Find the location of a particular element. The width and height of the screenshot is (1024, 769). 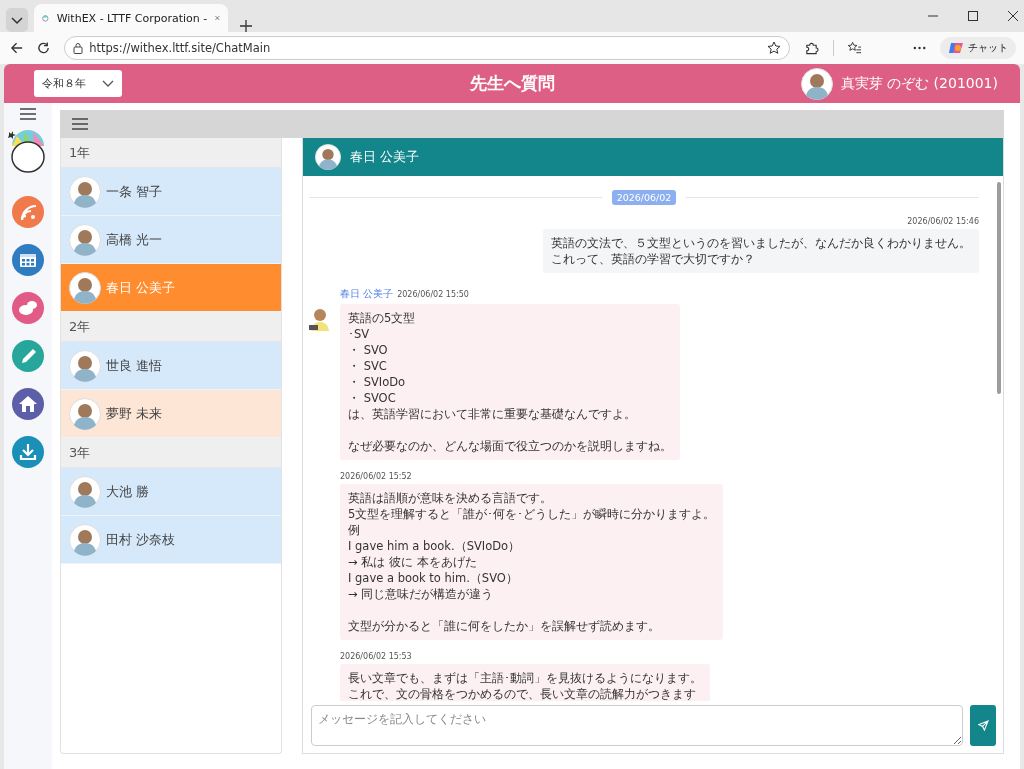

sender-name: 春日 公美子 is located at coordinates (367, 293).